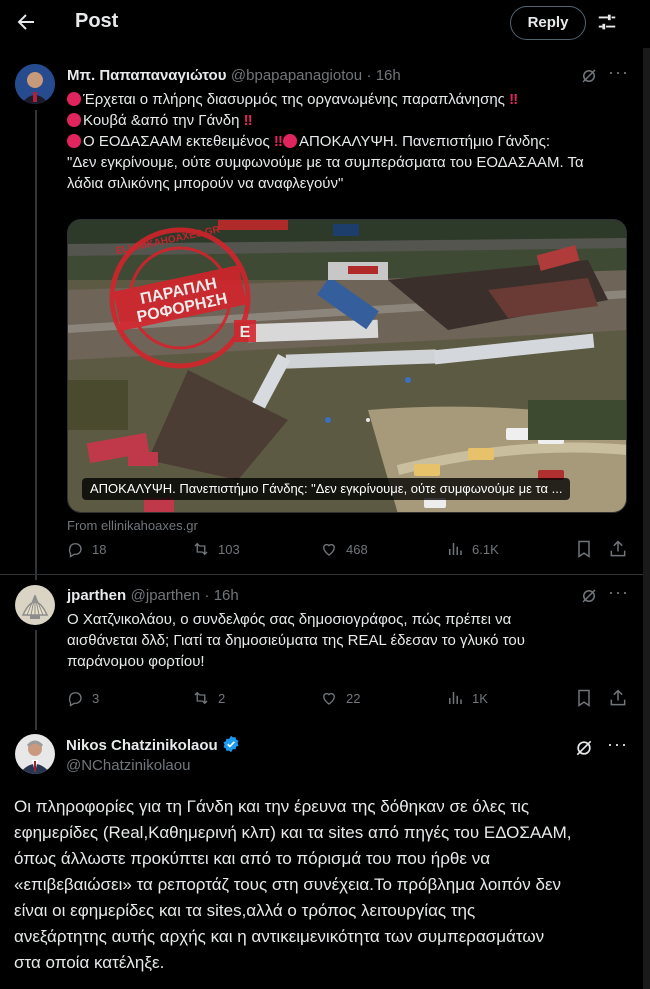 Image resolution: width=650 pixels, height=989 pixels. I want to click on scrollbar, so click(646, 518).